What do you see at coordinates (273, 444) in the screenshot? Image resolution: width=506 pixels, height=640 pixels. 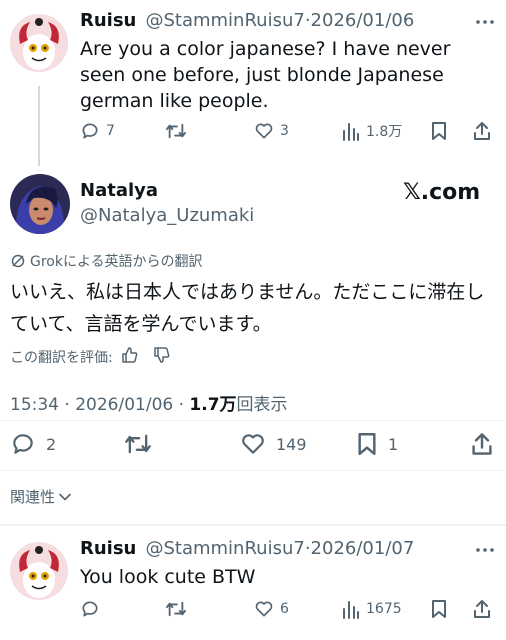 I see `like-button: 149` at bounding box center [273, 444].